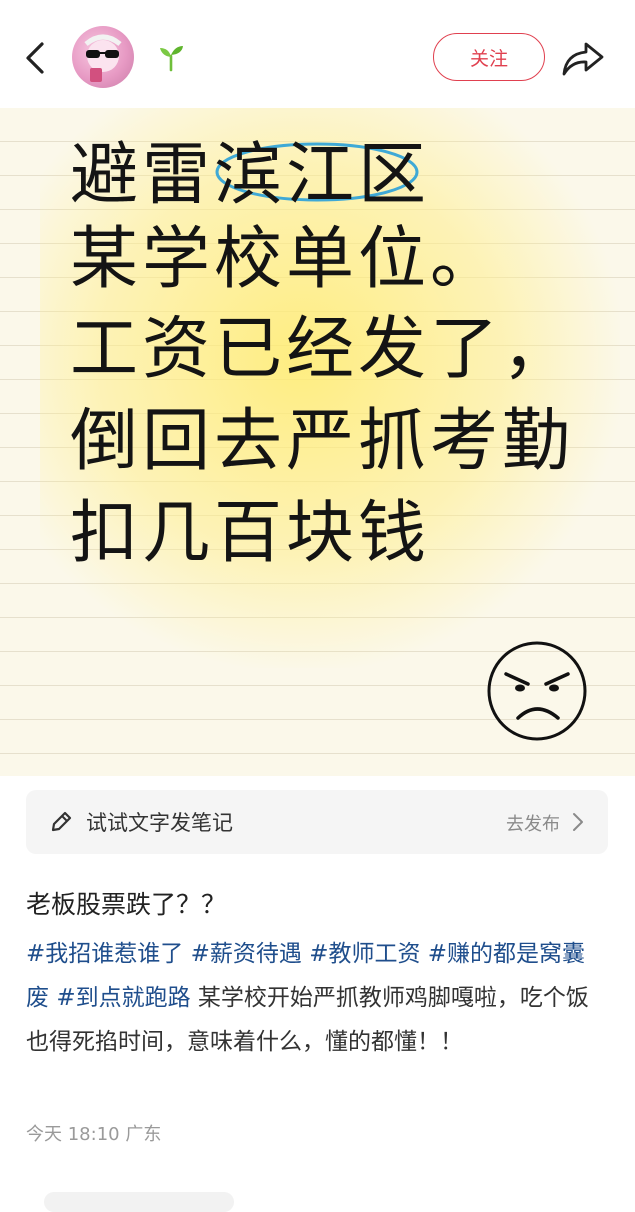  I want to click on hashtag-link: #教师工资, so click(364, 954).